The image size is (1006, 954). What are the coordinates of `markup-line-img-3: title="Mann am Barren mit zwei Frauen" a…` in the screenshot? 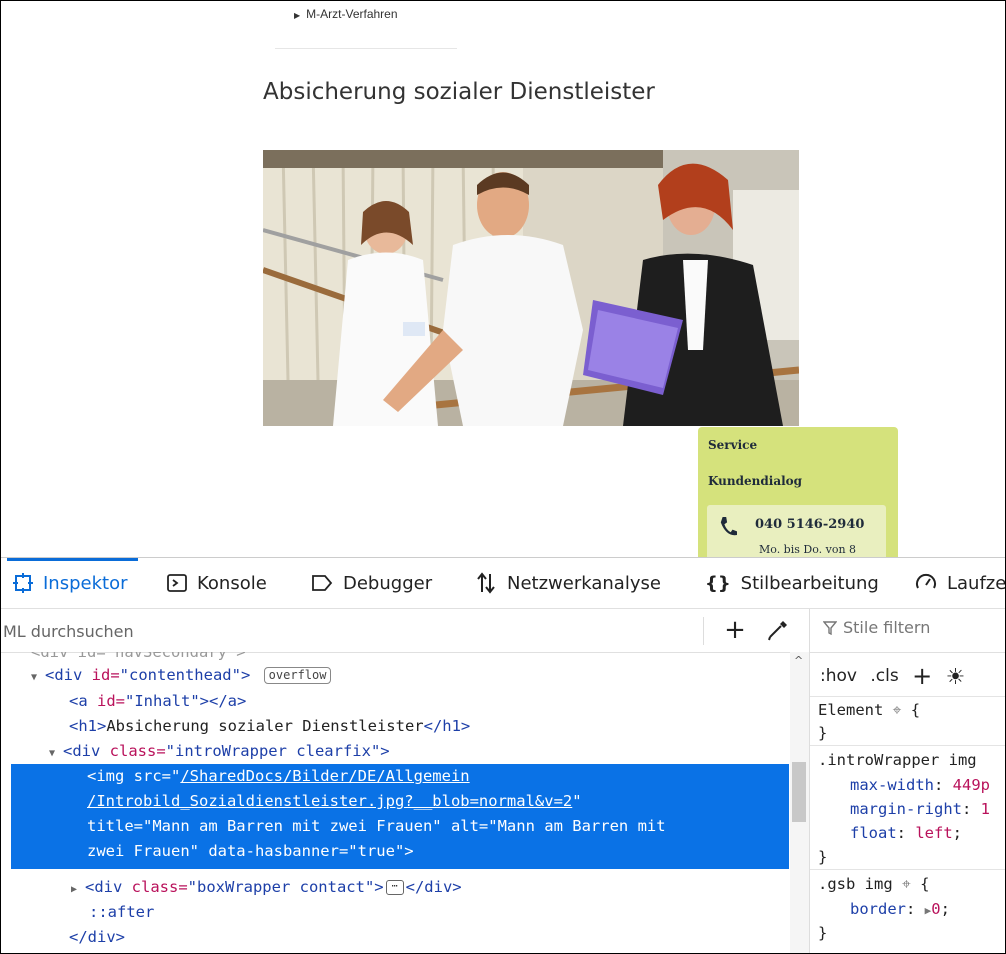 It's located at (376, 826).